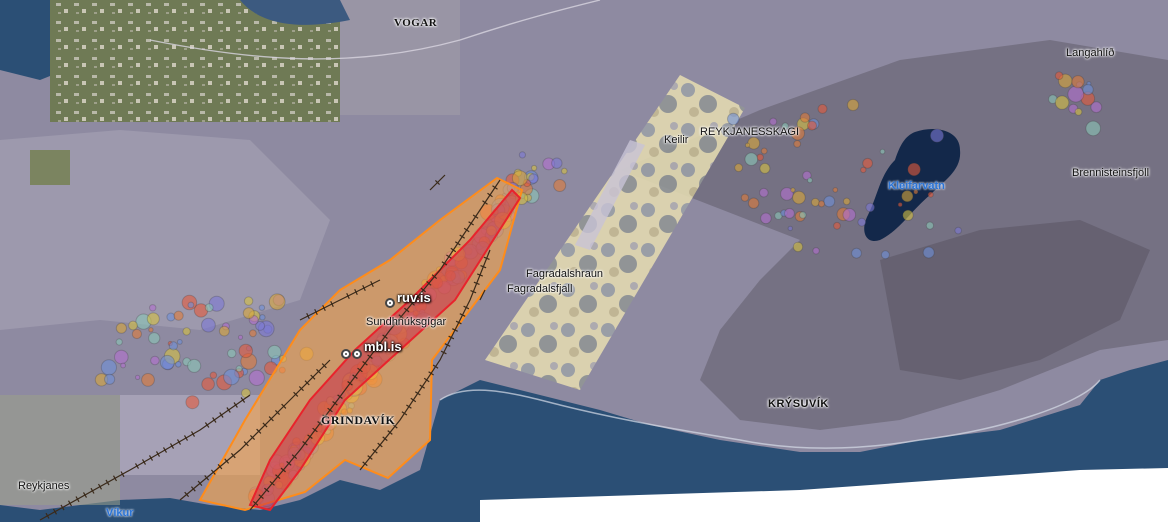 The image size is (1168, 522). What do you see at coordinates (414, 297) in the screenshot?
I see `webcam-label-ruv: ruv.is` at bounding box center [414, 297].